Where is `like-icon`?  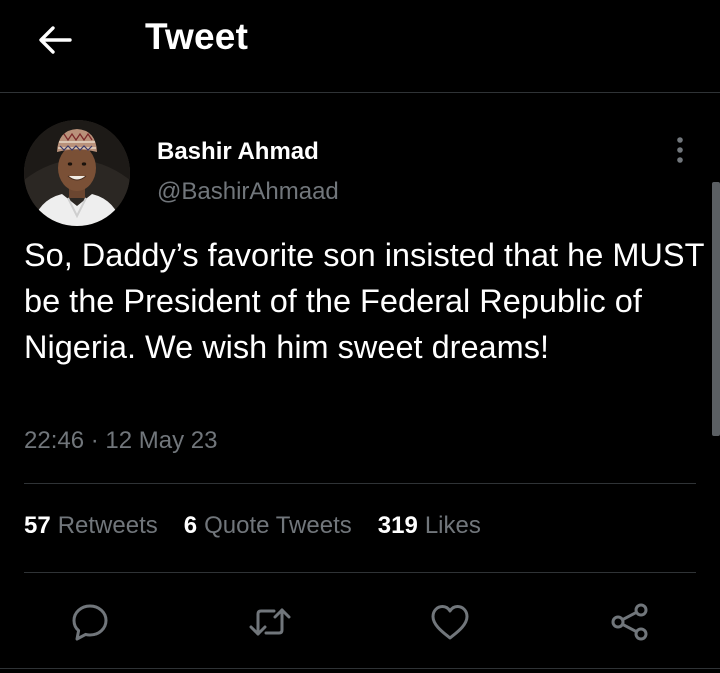
like-icon is located at coordinates (450, 622).